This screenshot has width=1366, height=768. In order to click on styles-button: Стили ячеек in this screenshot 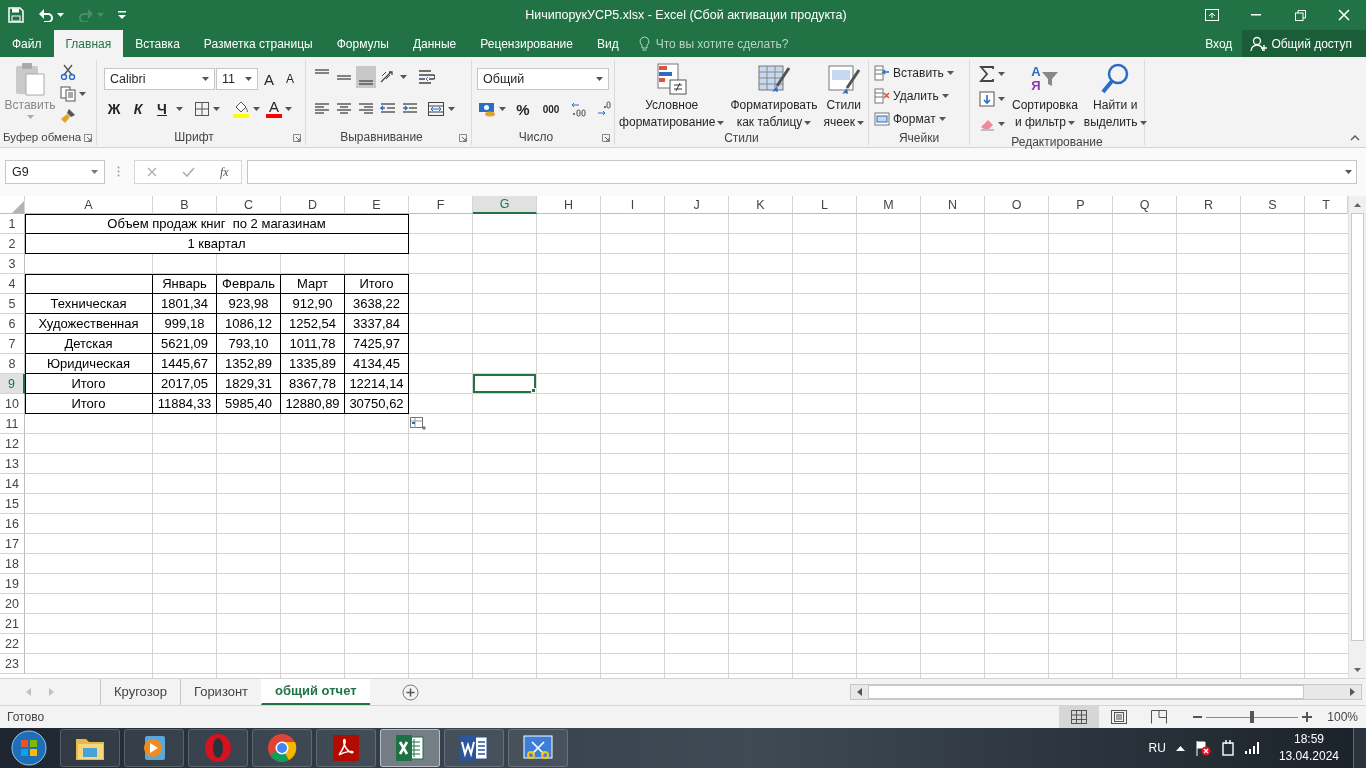, I will do `click(843, 95)`.